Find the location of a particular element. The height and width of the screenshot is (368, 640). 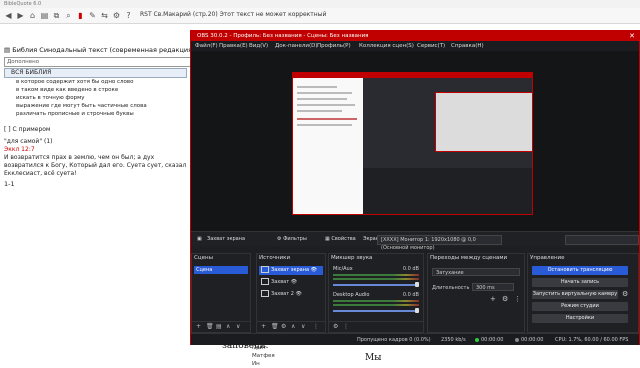

rec-time-value: 00:00:00 is located at coordinates (532, 340).